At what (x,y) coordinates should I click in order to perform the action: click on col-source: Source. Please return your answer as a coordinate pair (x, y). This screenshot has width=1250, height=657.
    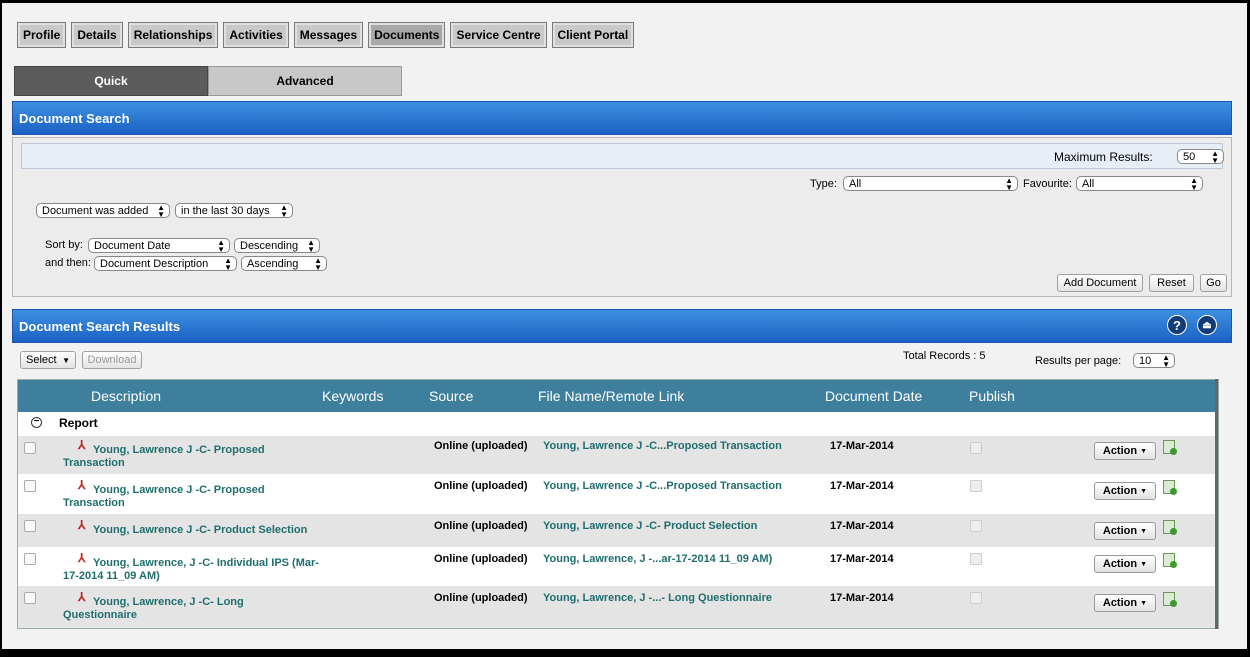
    Looking at the image, I should click on (451, 396).